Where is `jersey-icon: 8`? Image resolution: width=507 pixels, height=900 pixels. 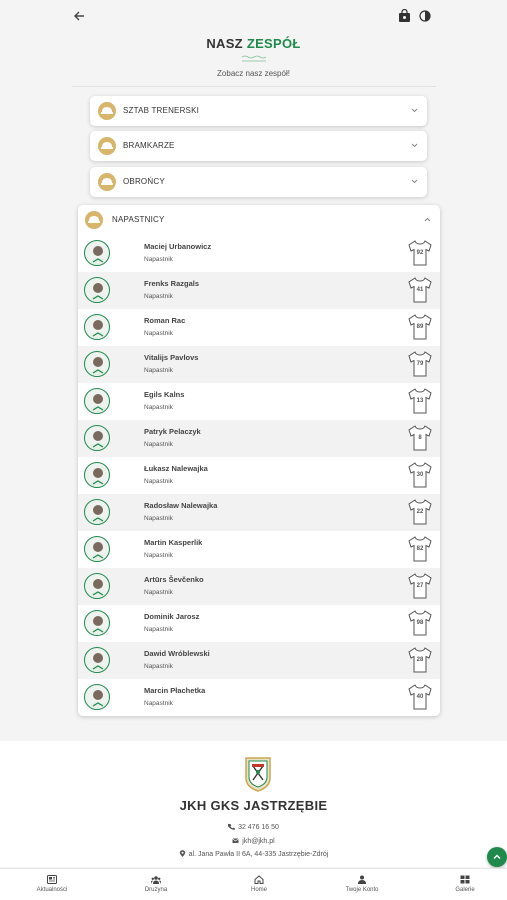
jersey-icon: 8 is located at coordinates (420, 438).